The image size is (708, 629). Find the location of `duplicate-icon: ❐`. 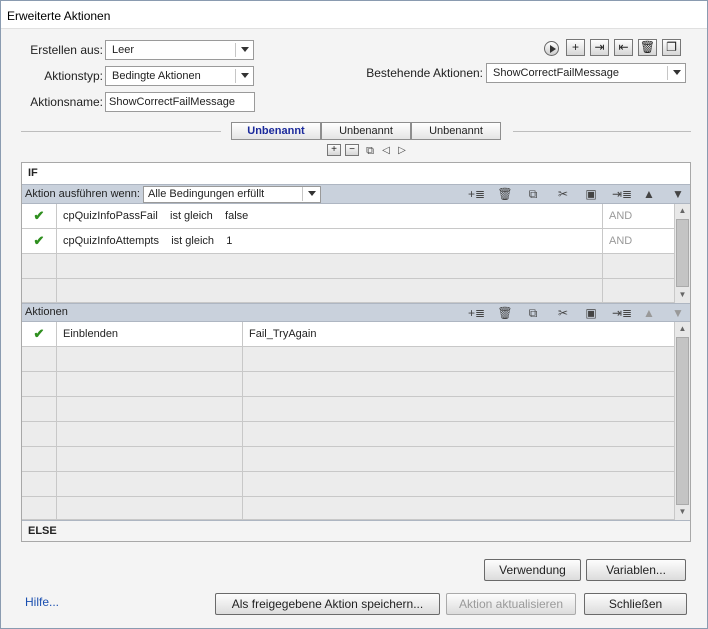

duplicate-icon: ❐ is located at coordinates (671, 47).